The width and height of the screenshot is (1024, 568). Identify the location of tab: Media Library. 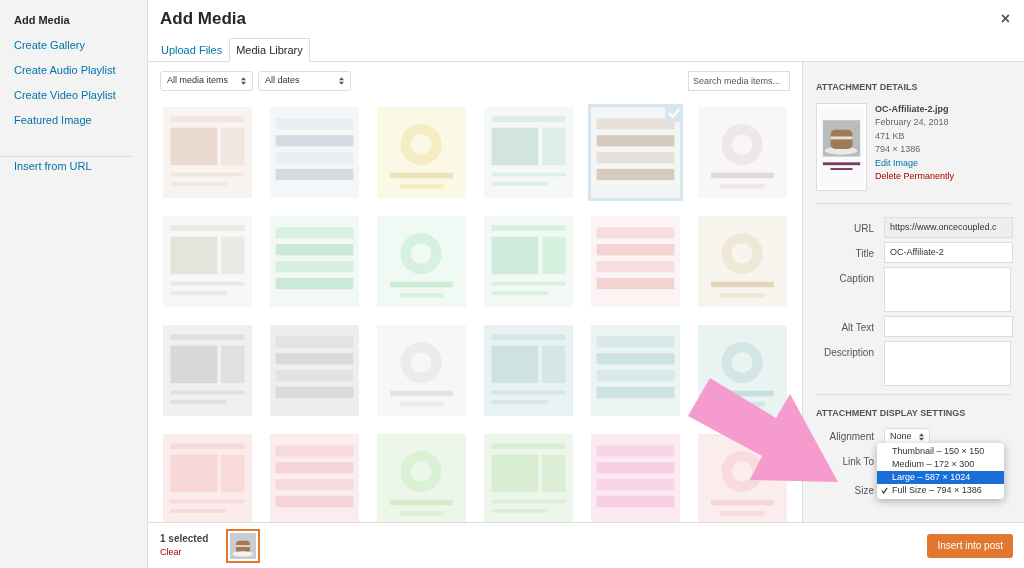
(269, 50).